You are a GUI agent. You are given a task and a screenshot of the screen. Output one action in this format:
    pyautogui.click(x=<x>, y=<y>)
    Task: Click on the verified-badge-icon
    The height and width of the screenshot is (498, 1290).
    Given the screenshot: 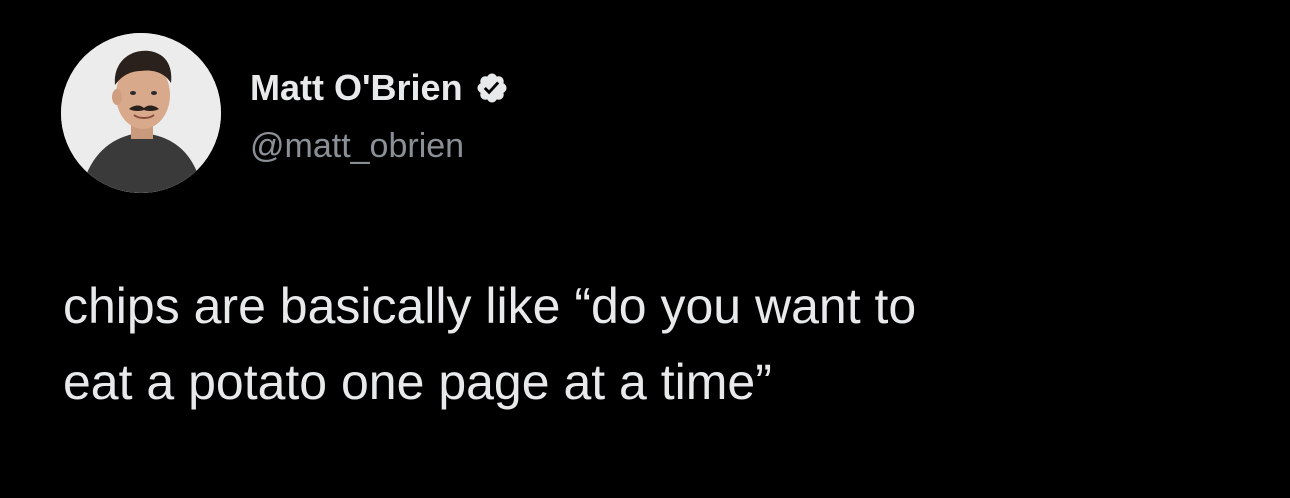 What is the action you would take?
    pyautogui.click(x=492, y=88)
    